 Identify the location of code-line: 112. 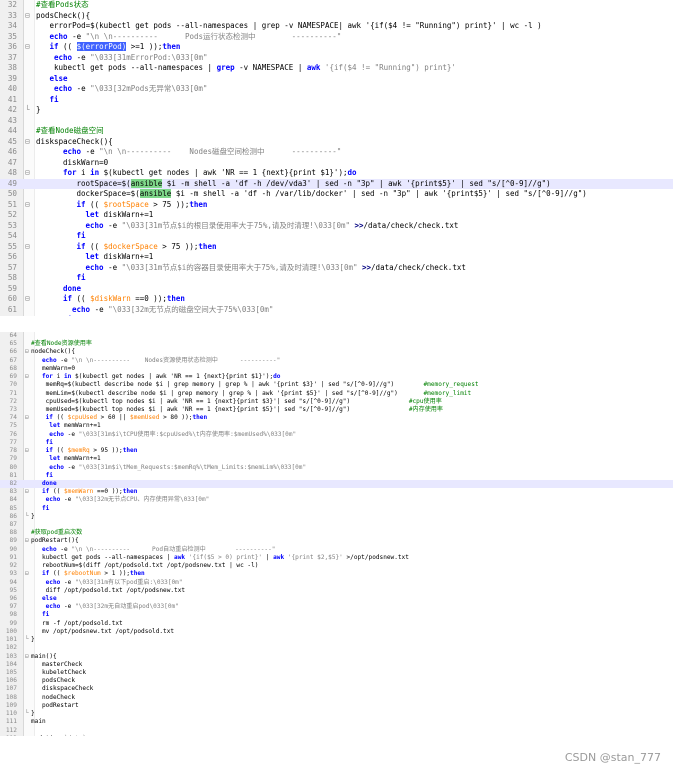
(336, 731).